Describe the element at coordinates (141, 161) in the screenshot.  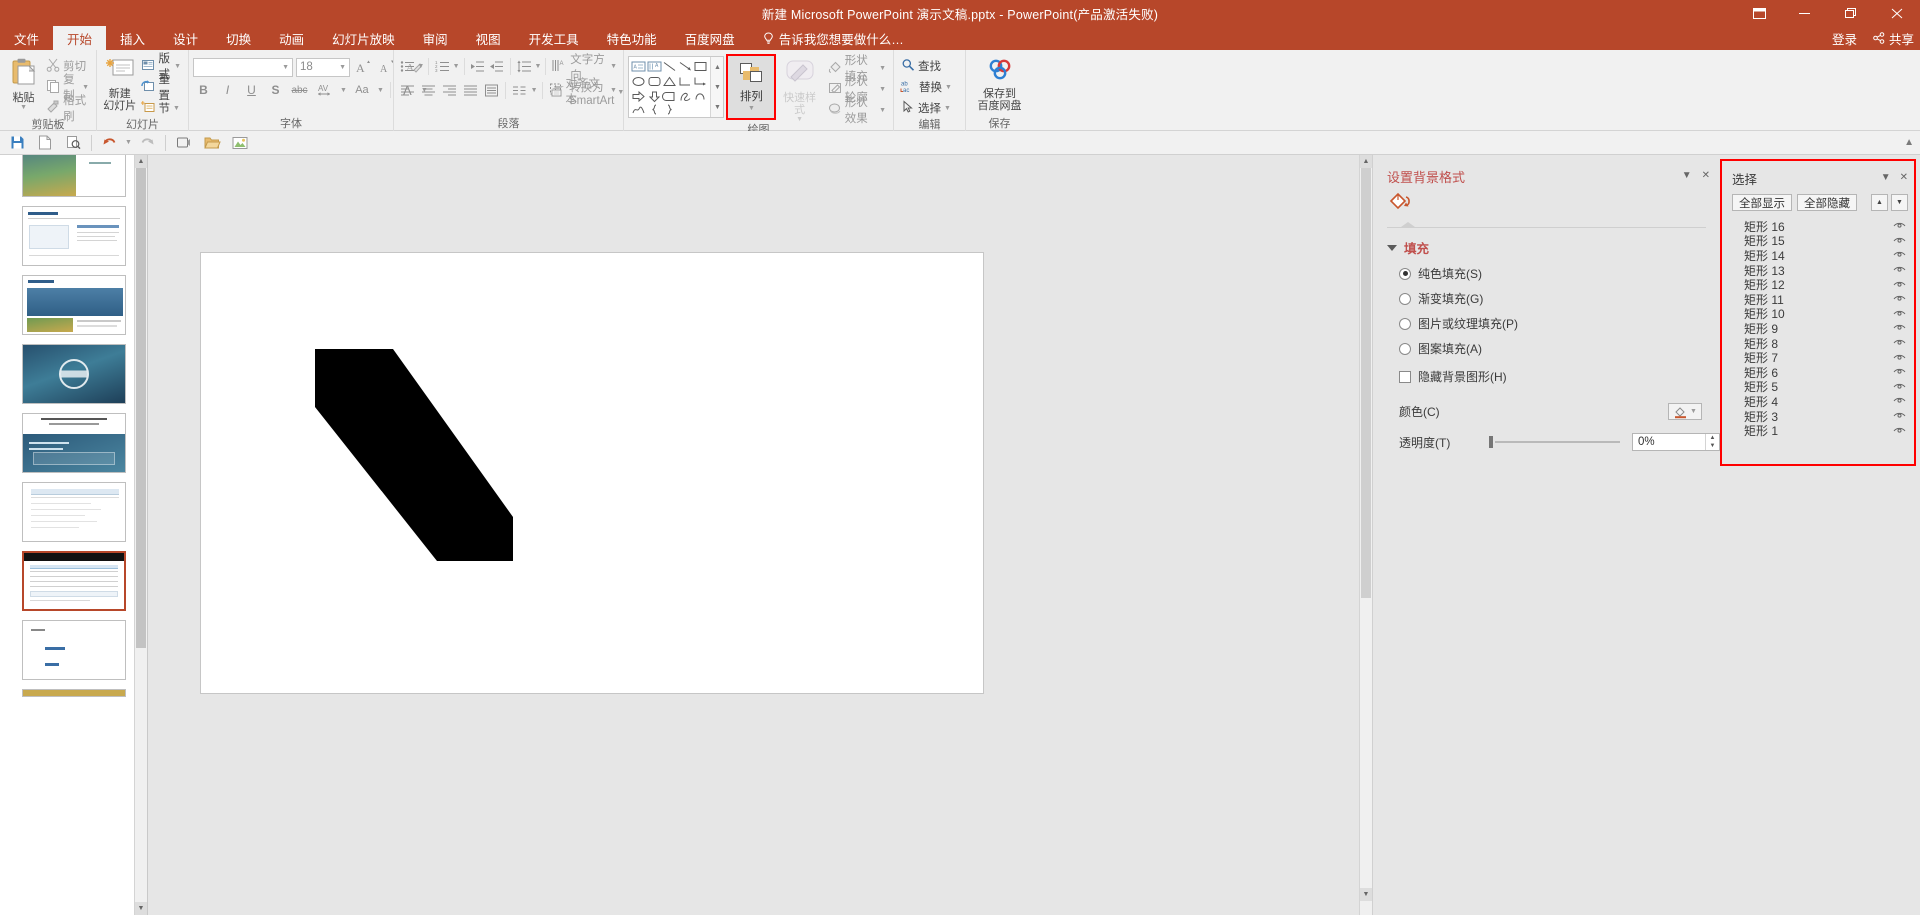
I see `thumbs-scroll-up-icon: ▲` at that location.